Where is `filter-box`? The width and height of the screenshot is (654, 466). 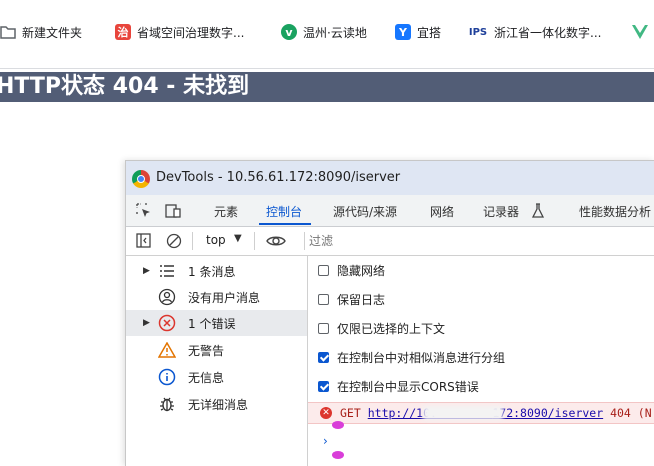
filter-box is located at coordinates (479, 241).